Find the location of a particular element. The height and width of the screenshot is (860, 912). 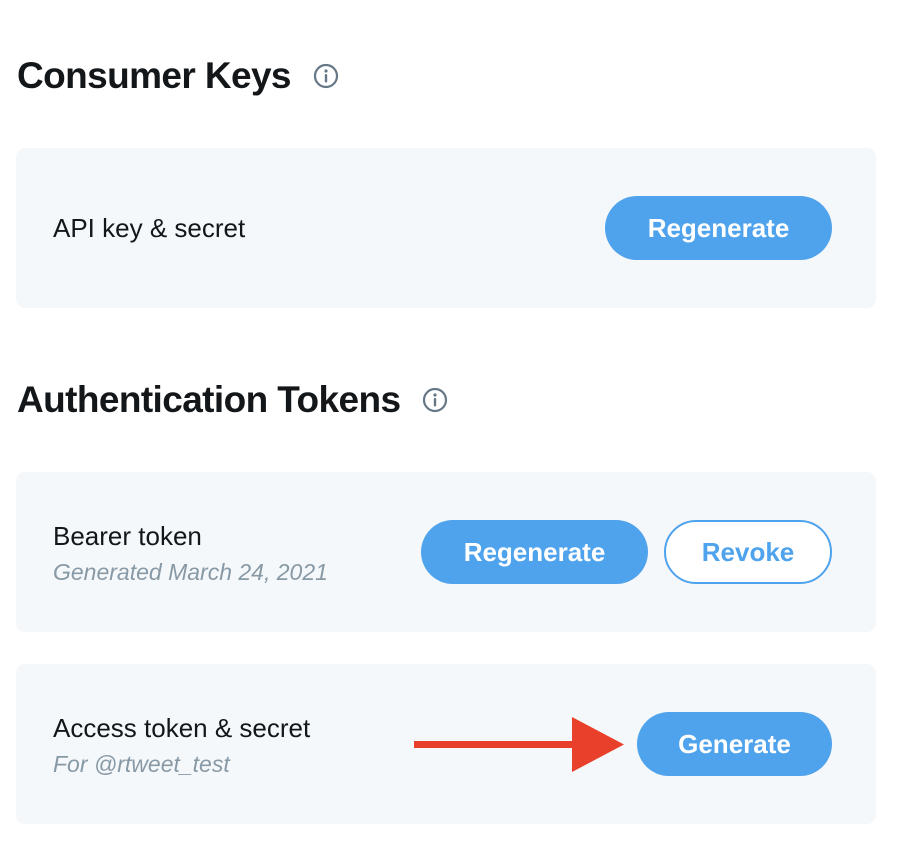

bearer-token-label: Bearer token is located at coordinates (127, 536).